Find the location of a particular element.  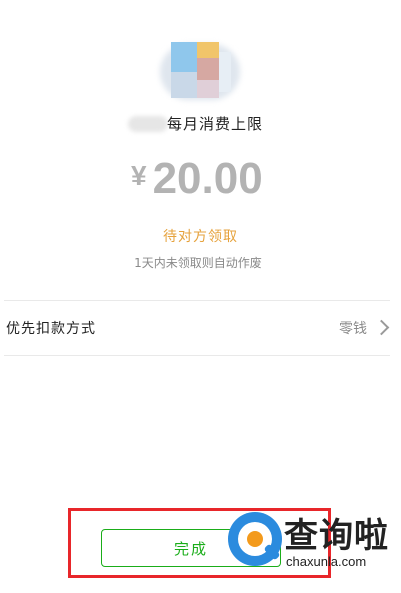

chevron-right-icon is located at coordinates (381, 327).